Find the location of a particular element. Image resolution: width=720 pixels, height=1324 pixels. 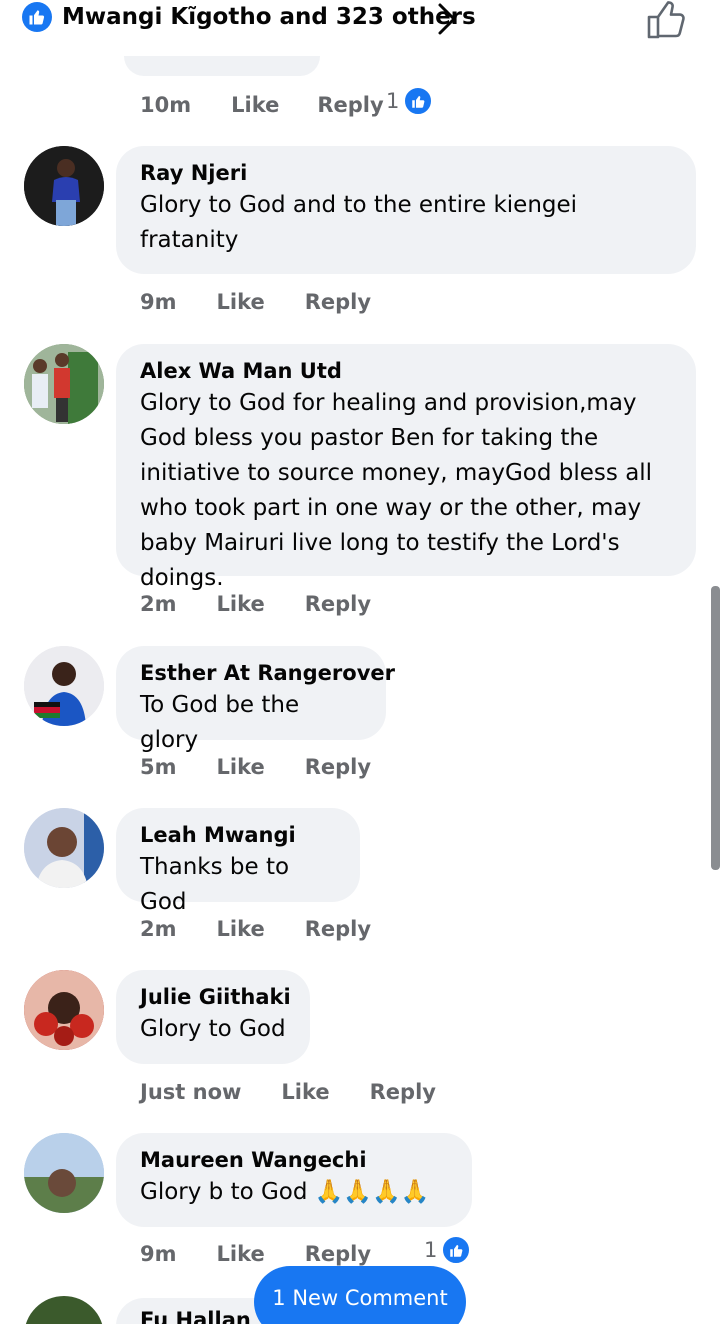

comment-author: Julie Giithaki is located at coordinates (215, 997).